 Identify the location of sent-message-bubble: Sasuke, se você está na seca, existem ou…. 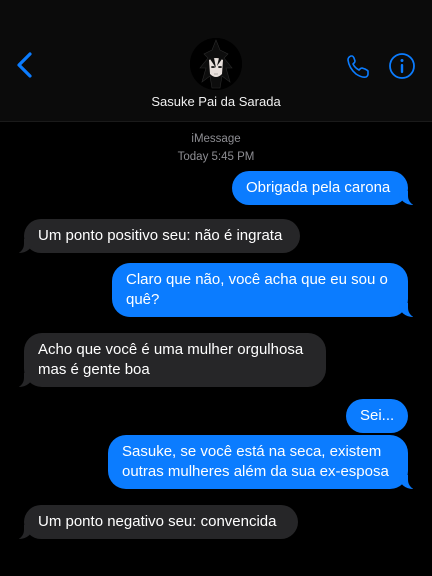
(263, 462).